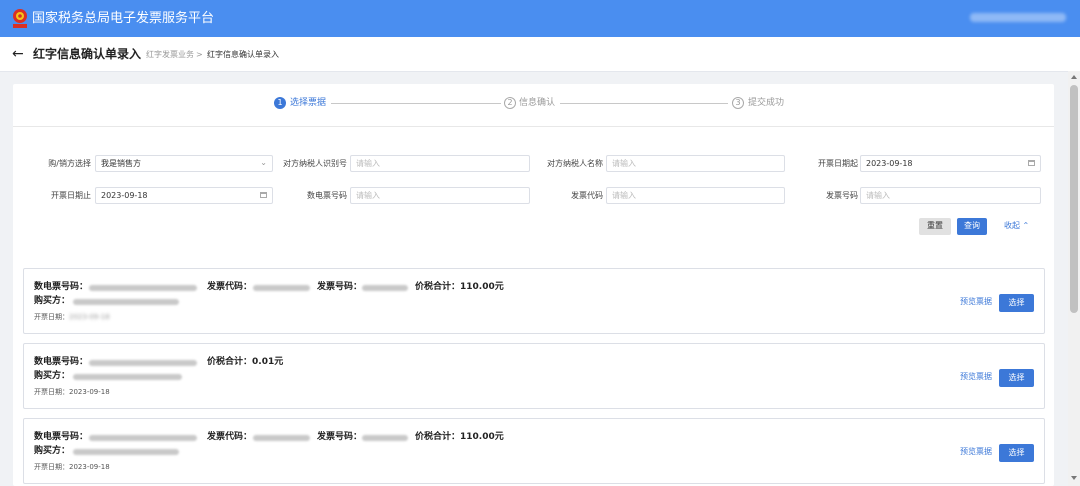 Image resolution: width=1080 pixels, height=486 pixels. What do you see at coordinates (71, 195) in the screenshot?
I see `date-to-label: 开票日期止` at bounding box center [71, 195].